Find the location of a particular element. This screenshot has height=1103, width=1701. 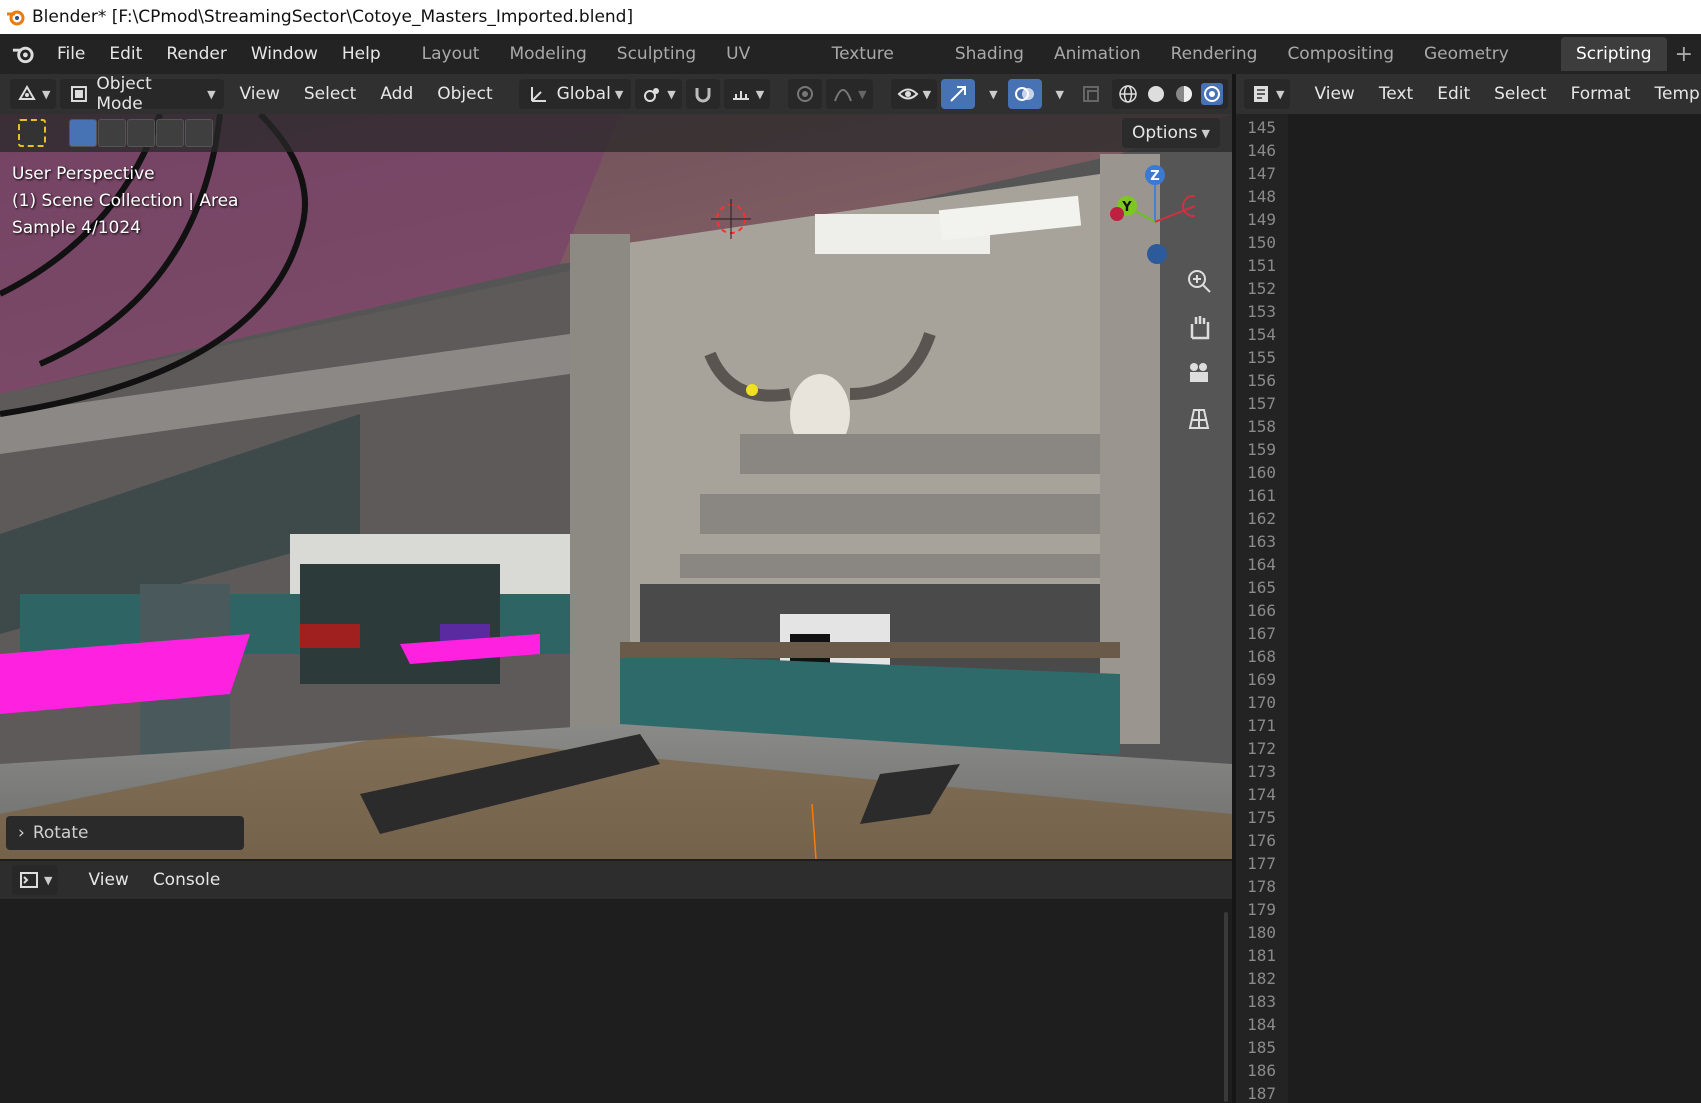

text-editor-type-button: ▼ is located at coordinates (1267, 94).